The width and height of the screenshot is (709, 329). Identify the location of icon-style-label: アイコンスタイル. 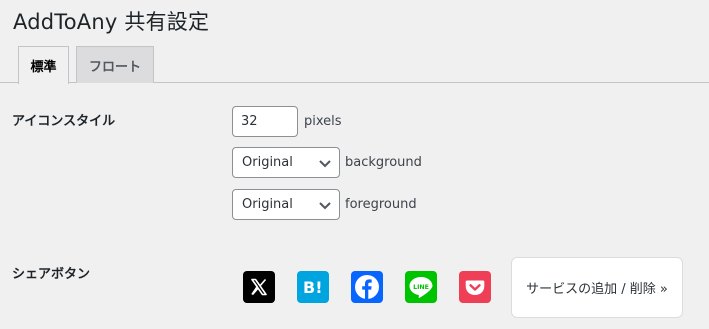
(64, 121).